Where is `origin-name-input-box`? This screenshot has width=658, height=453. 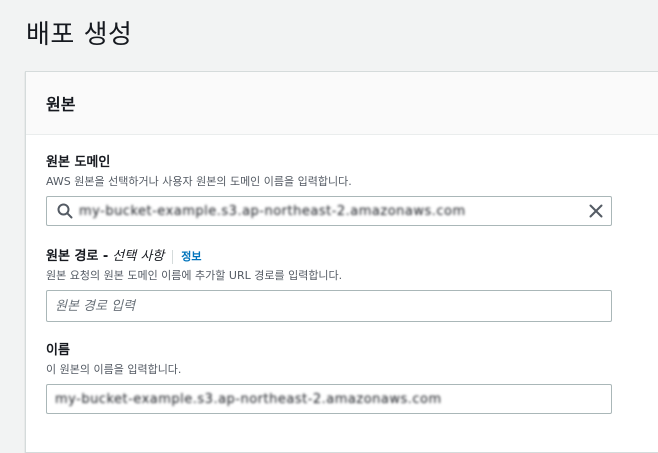 origin-name-input-box is located at coordinates (329, 399).